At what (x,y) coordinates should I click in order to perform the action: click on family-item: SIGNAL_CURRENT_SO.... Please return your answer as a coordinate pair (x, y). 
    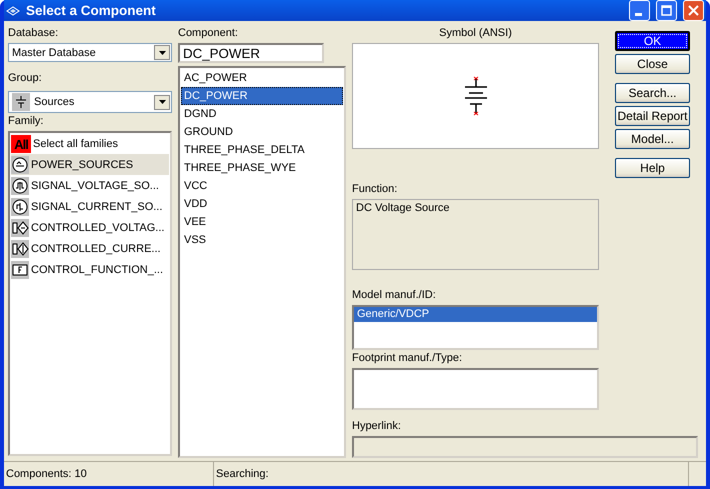
    Looking at the image, I should click on (90, 206).